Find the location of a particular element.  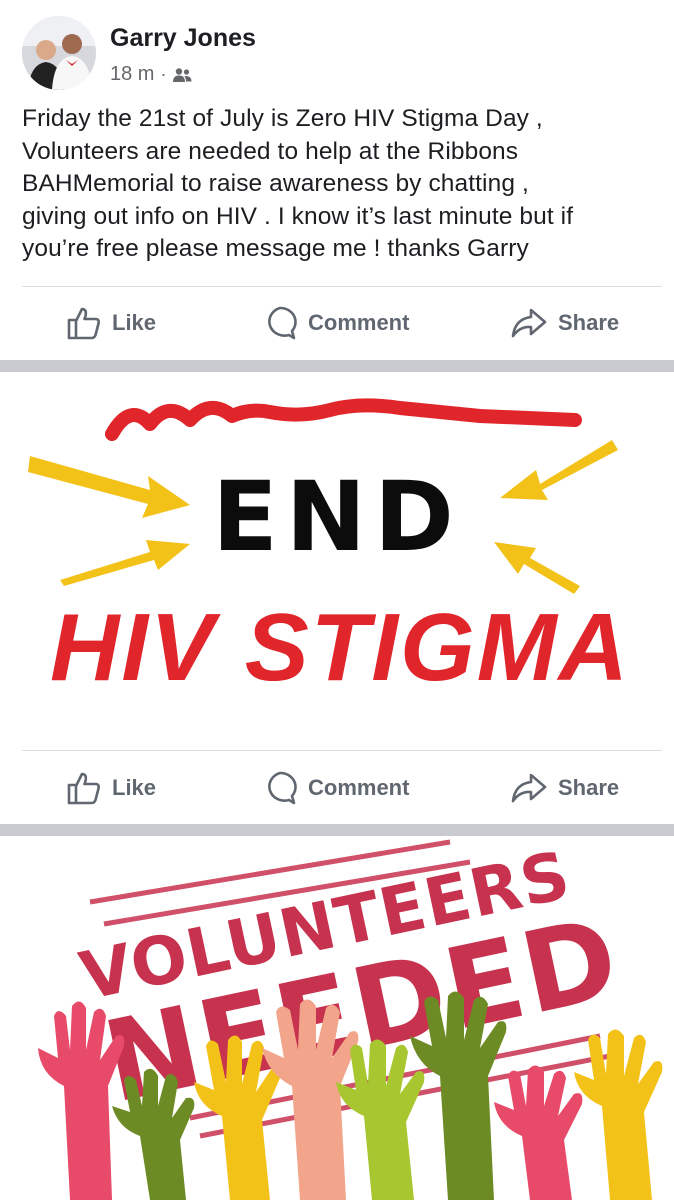

avatar is located at coordinates (59, 53).